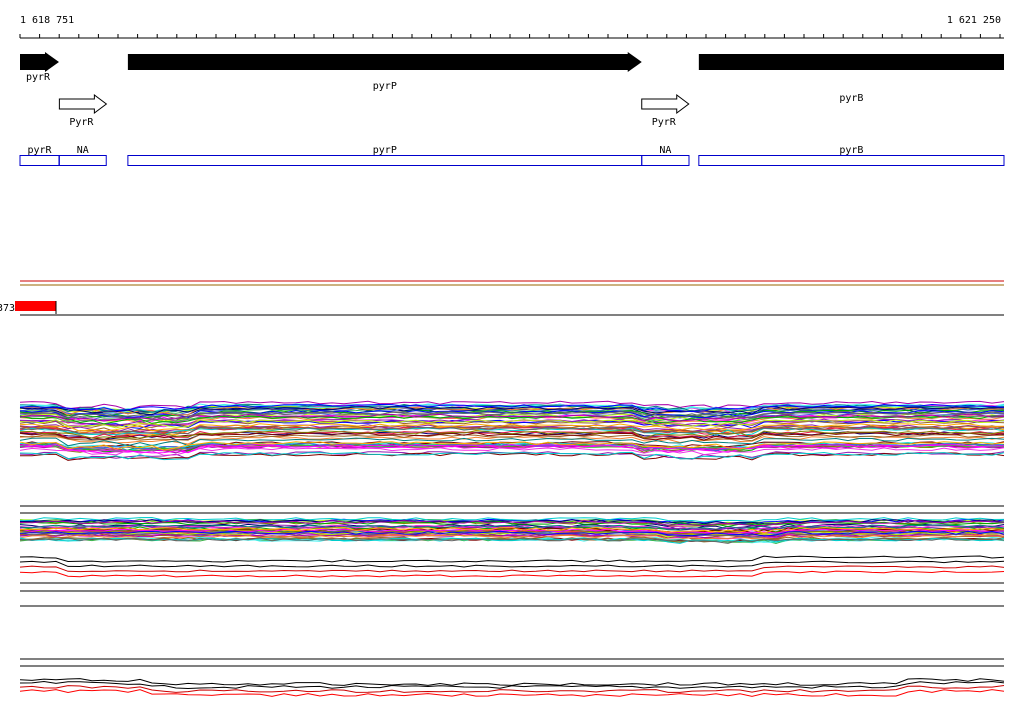 The image size is (1024, 718). What do you see at coordinates (851, 62) in the screenshot?
I see `gene-arrow-pyrB` at bounding box center [851, 62].